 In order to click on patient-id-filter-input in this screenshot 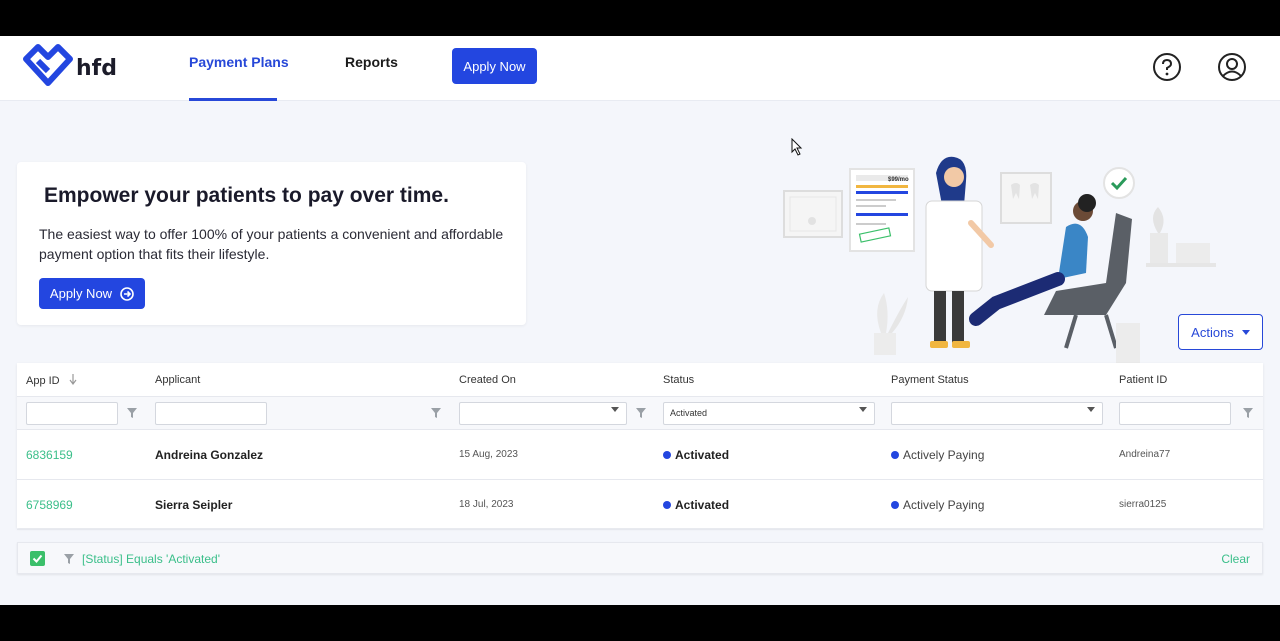, I will do `click(1175, 413)`.